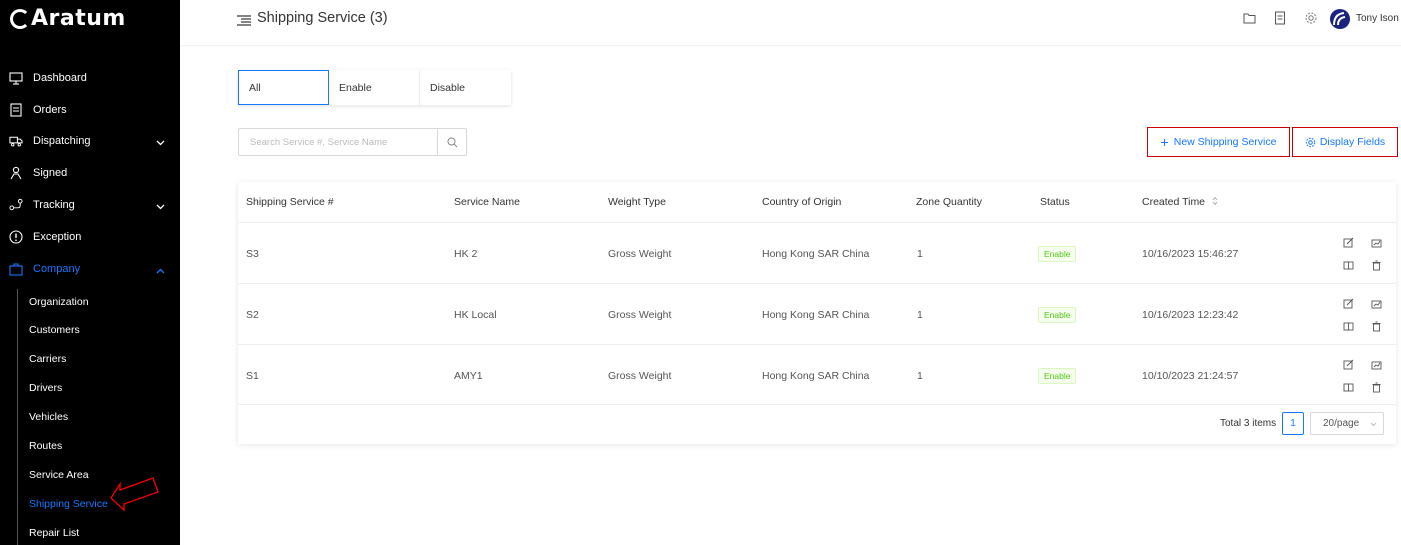 This screenshot has width=1401, height=545. I want to click on sidebar-item-company: Company, so click(90, 269).